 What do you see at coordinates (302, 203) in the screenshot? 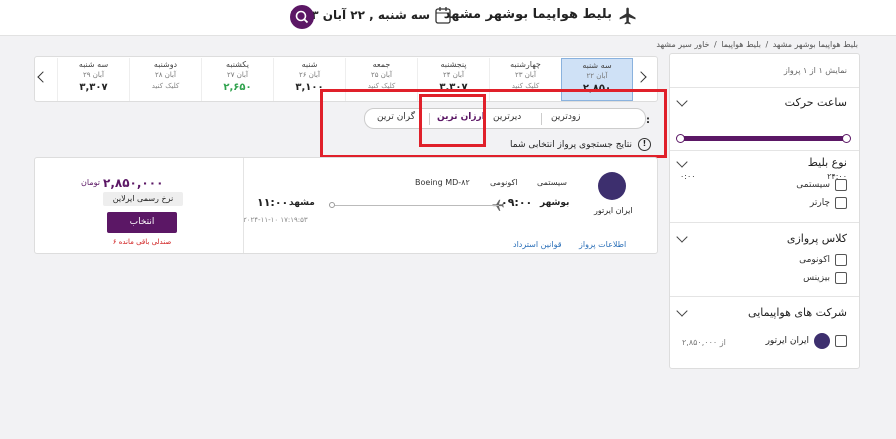
I see `destination-city: مشهد` at bounding box center [302, 203].